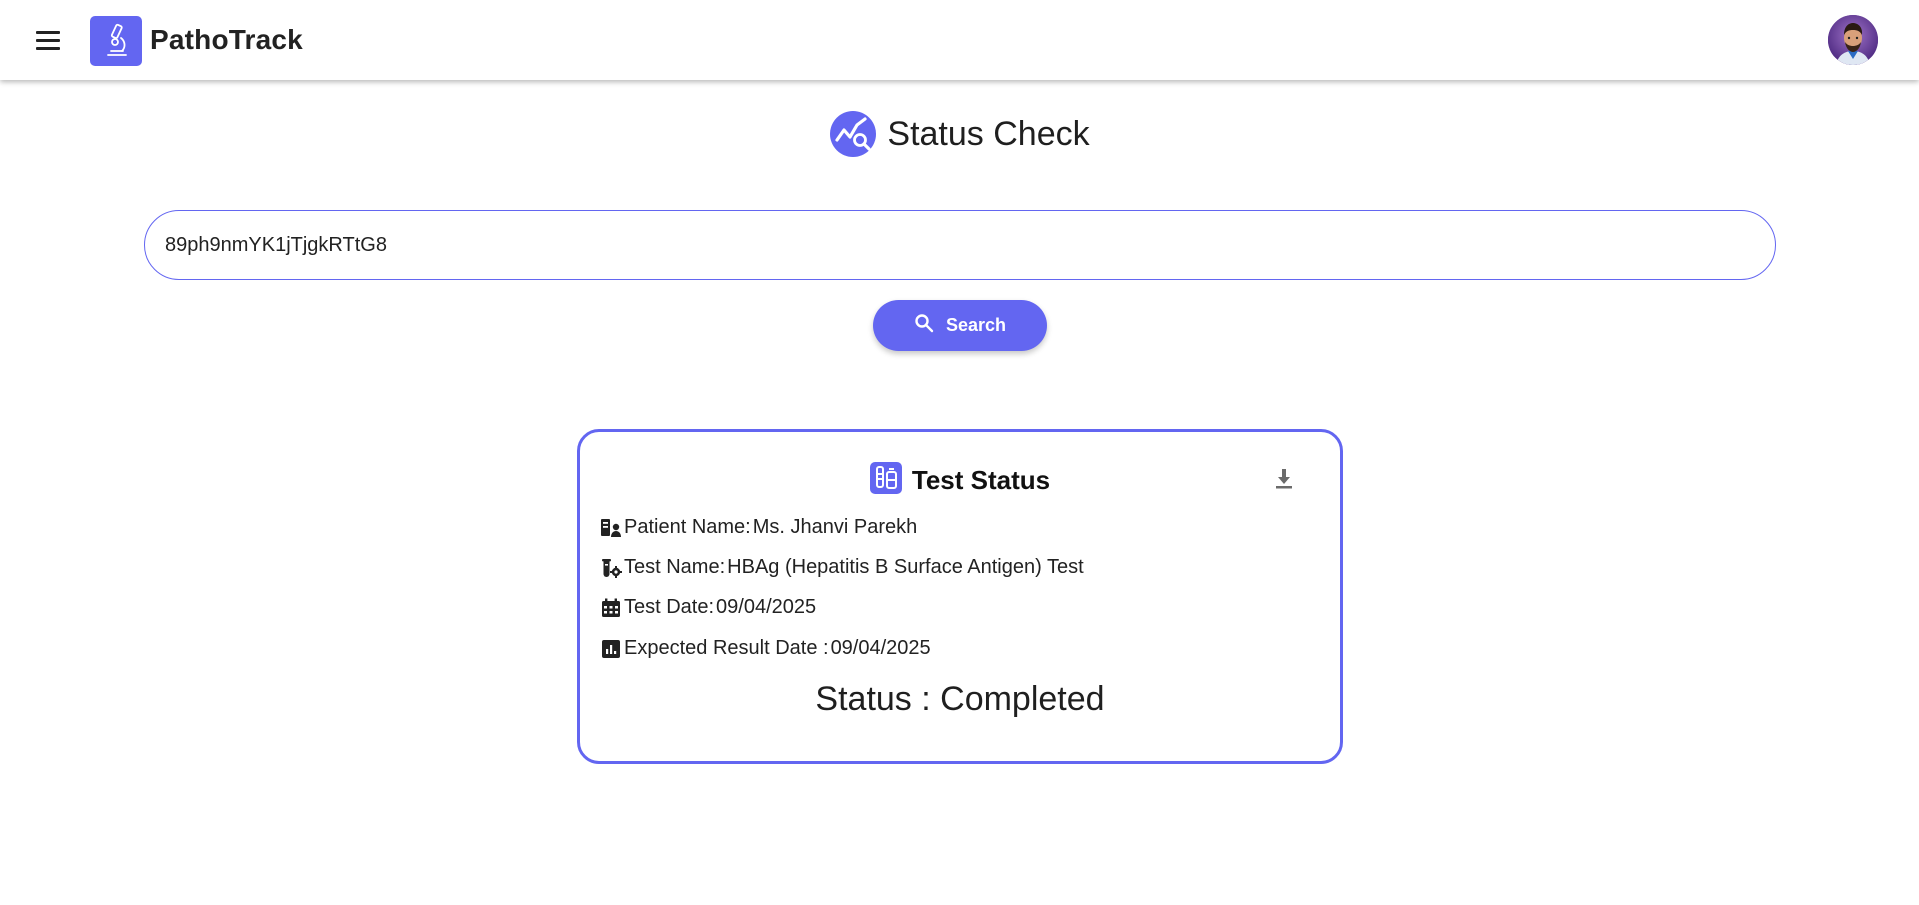  I want to click on test-date-label: Test Date:, so click(669, 607).